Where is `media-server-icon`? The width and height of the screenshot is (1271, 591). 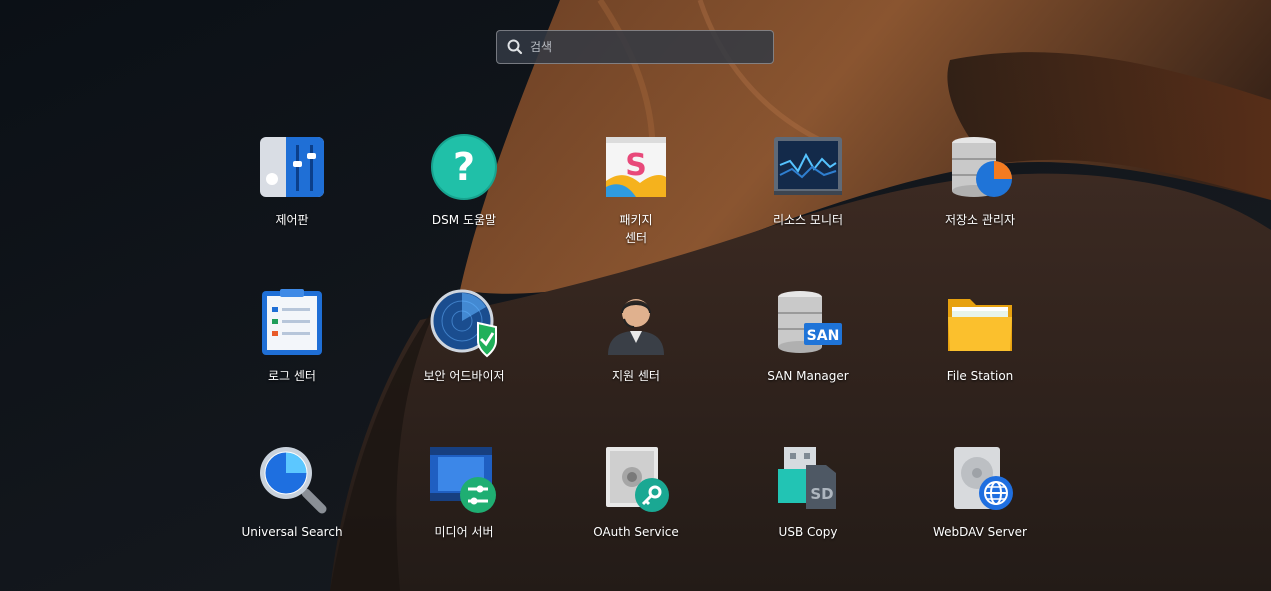 media-server-icon is located at coordinates (463, 480).